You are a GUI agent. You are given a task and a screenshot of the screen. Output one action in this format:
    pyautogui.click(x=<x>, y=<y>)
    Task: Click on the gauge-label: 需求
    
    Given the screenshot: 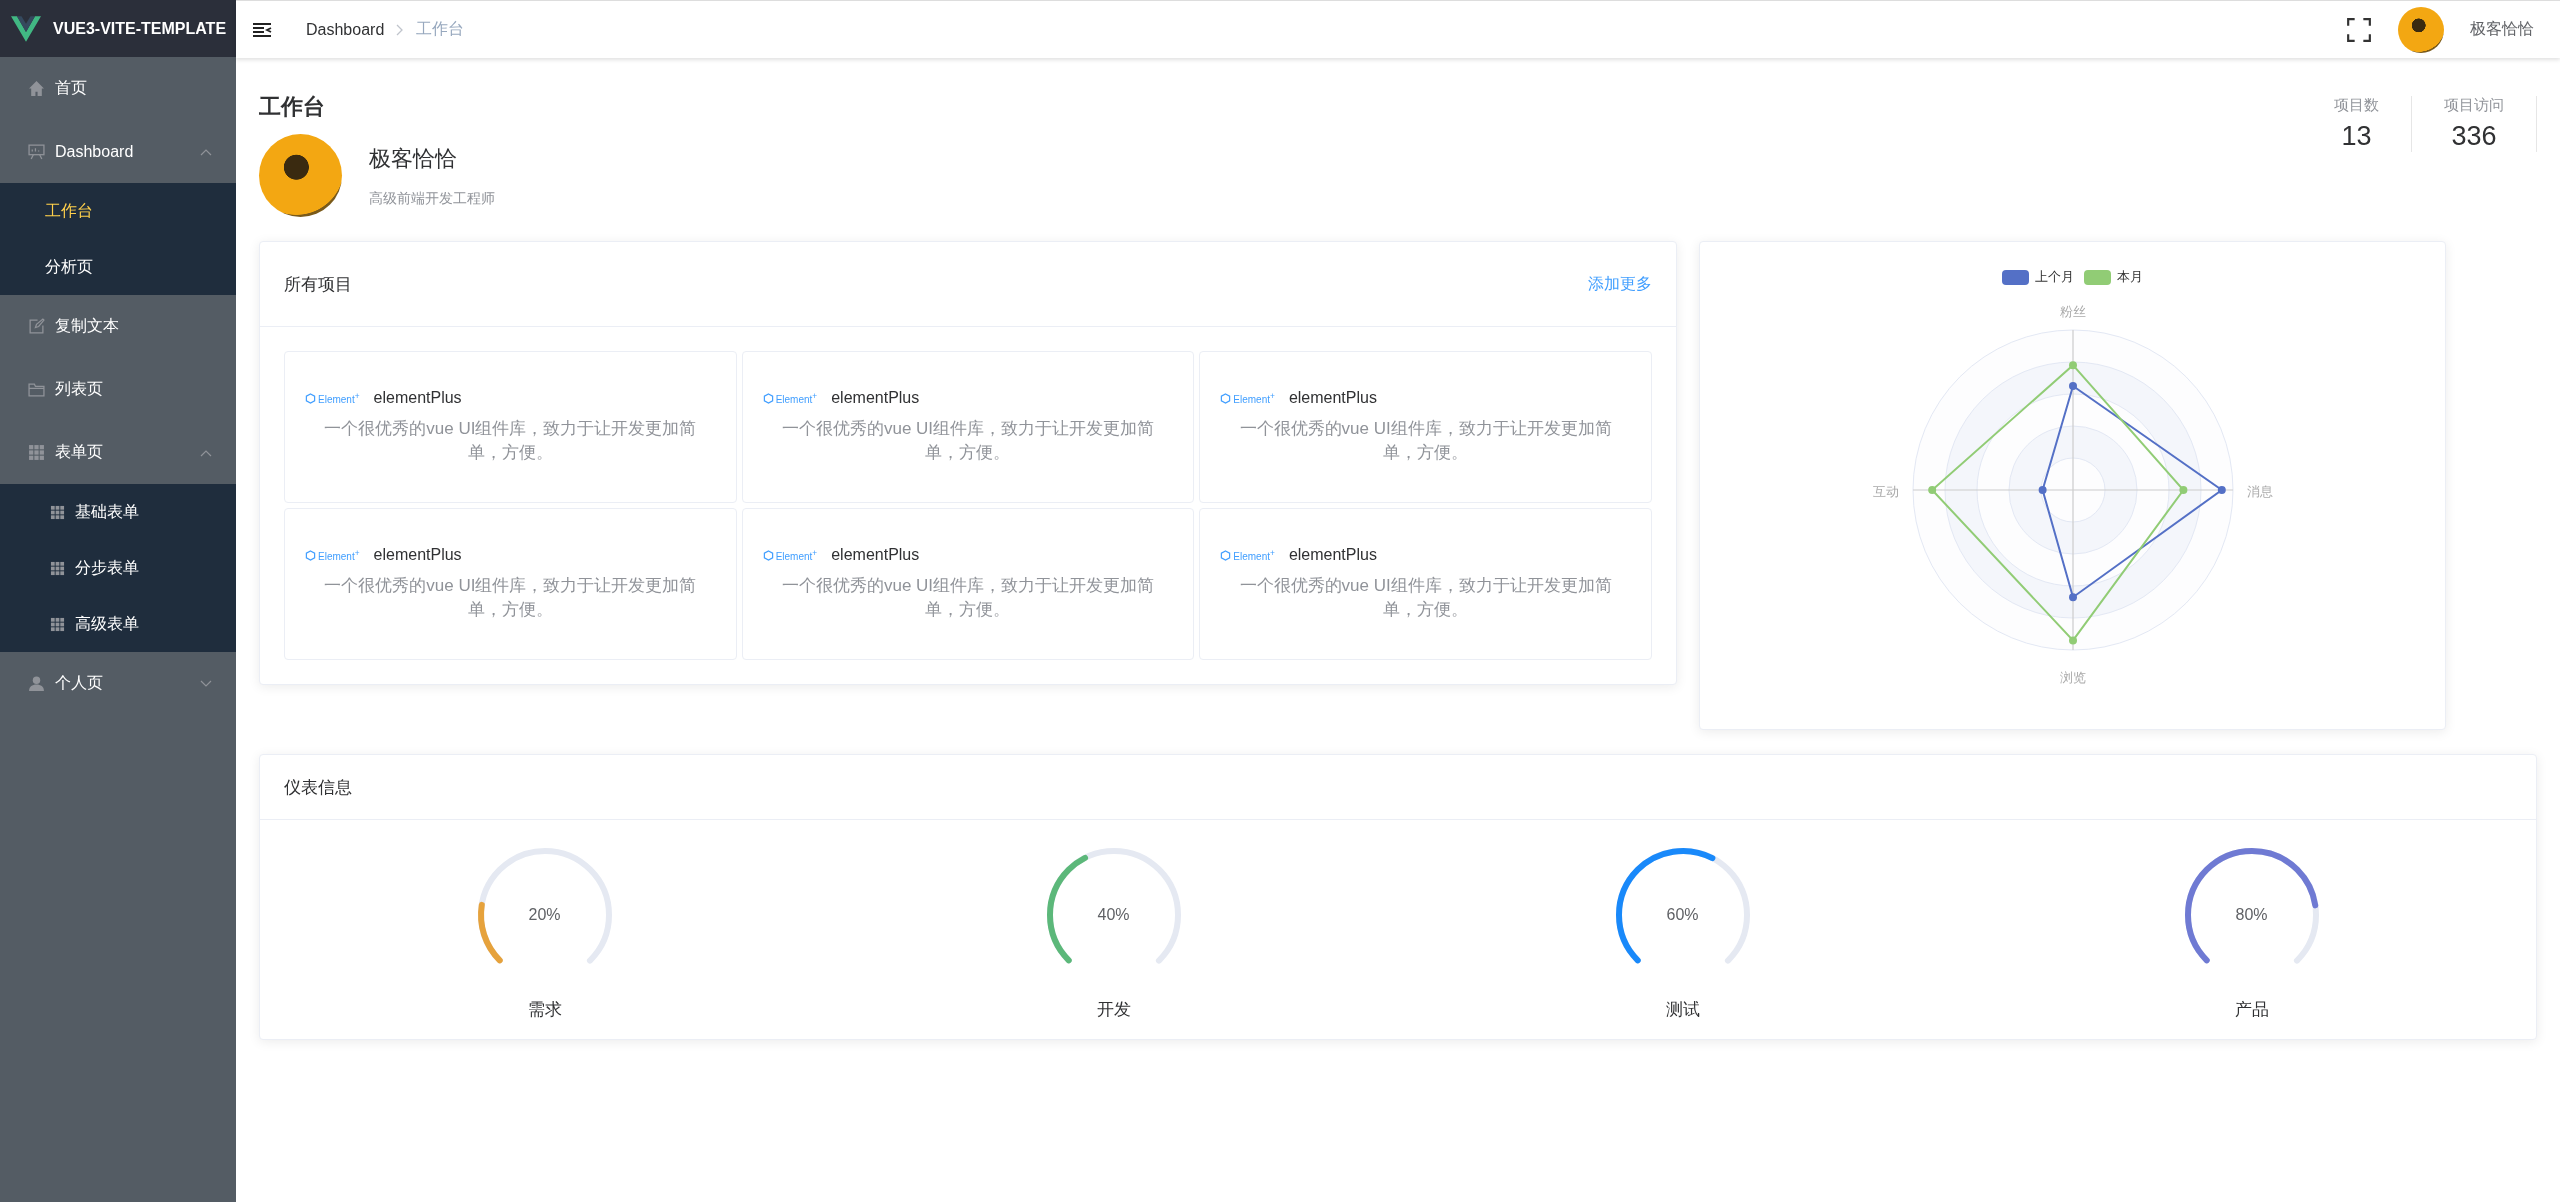 What is the action you would take?
    pyautogui.click(x=544, y=1010)
    